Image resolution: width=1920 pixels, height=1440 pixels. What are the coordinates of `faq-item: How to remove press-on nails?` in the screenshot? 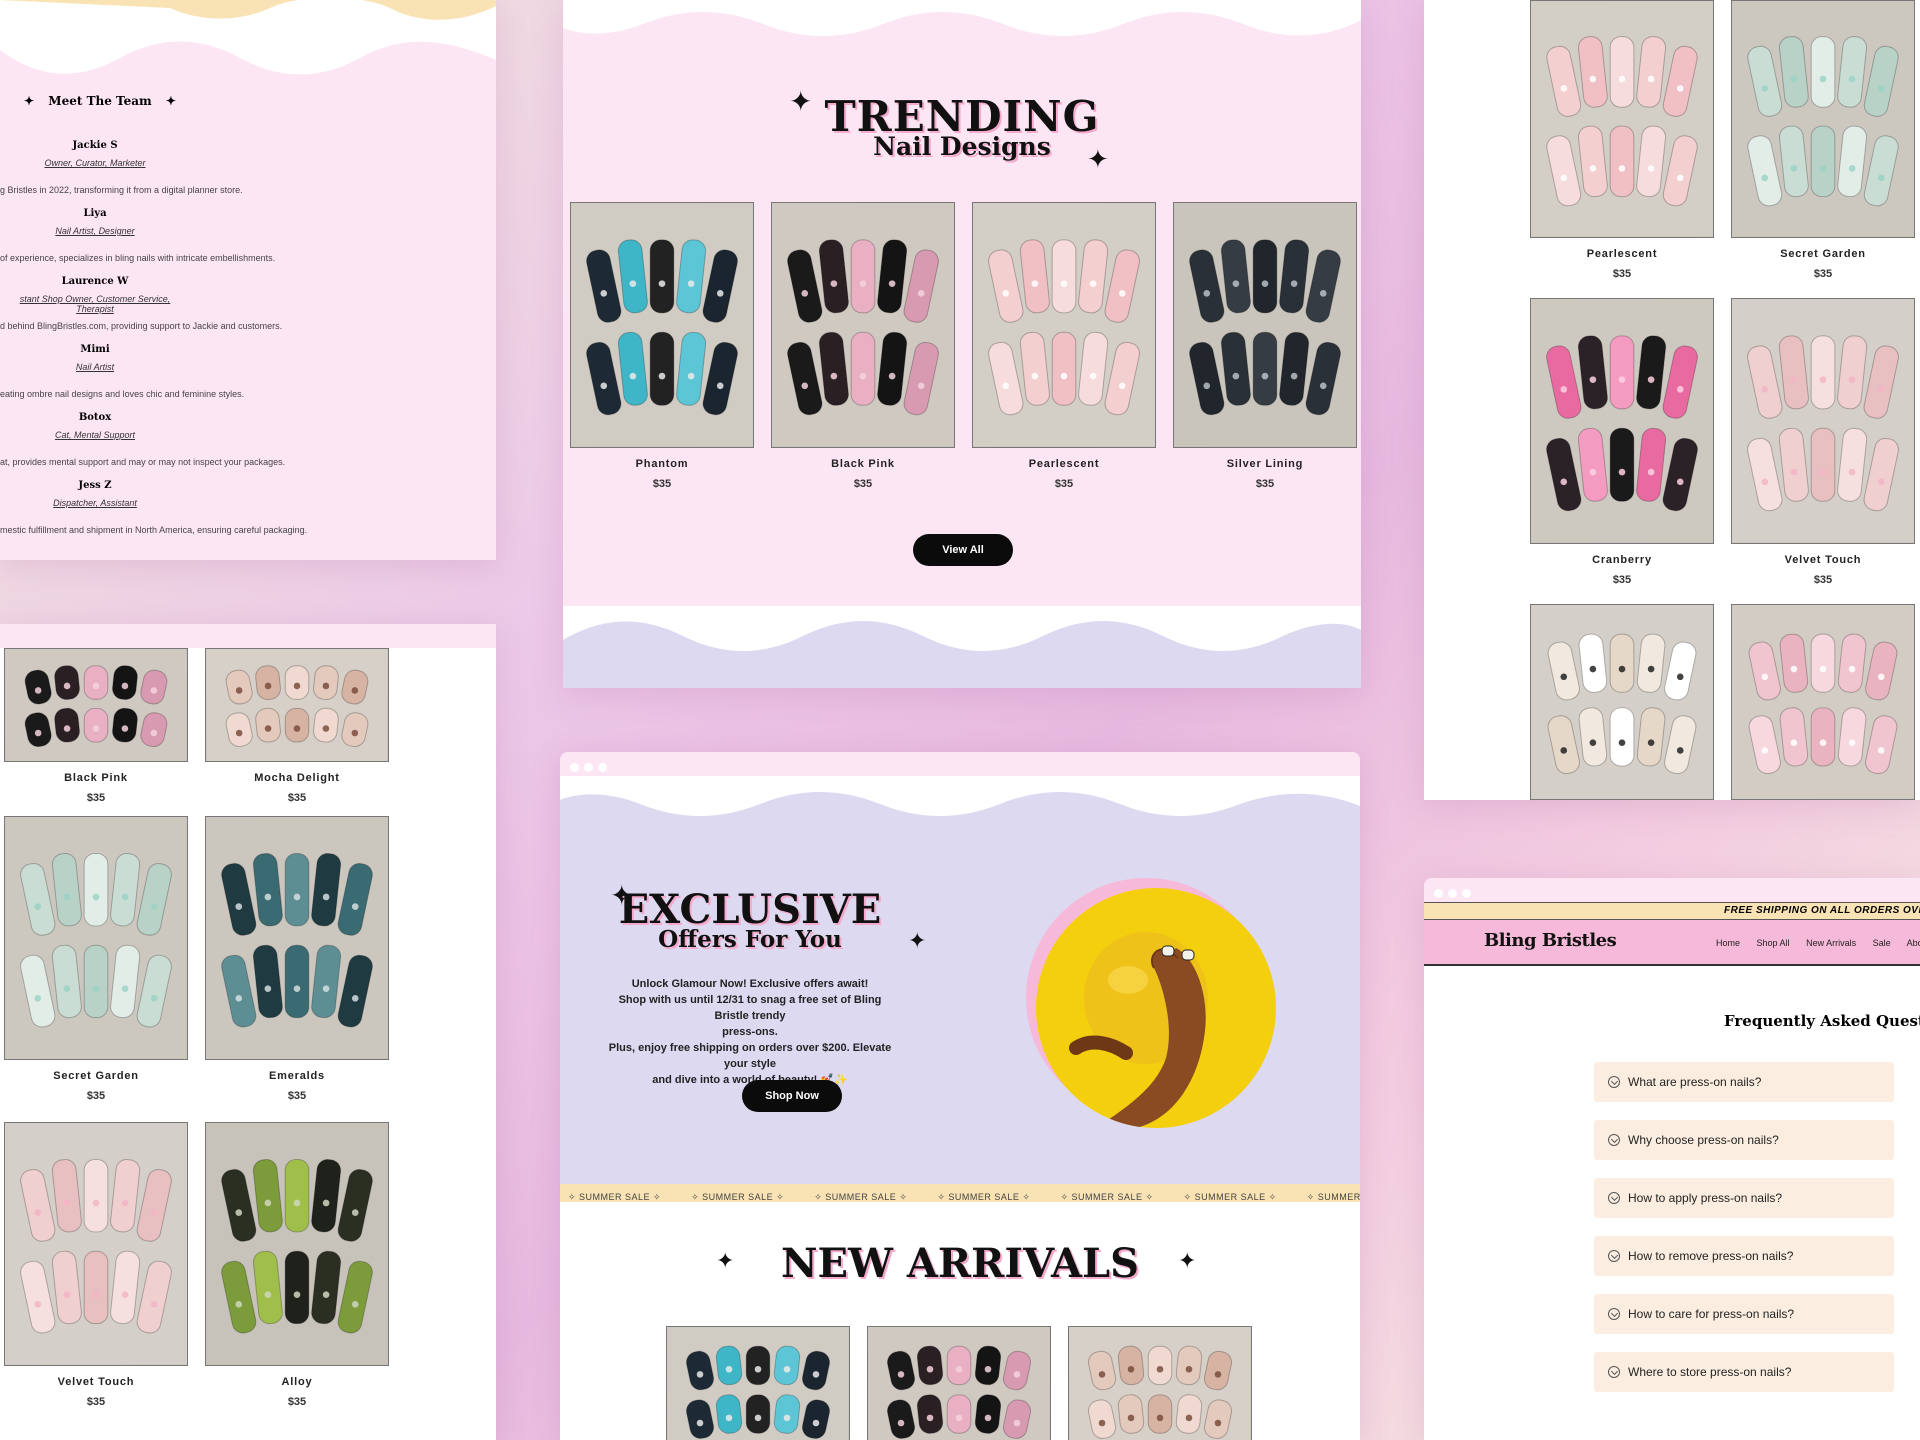 It's located at (1744, 1256).